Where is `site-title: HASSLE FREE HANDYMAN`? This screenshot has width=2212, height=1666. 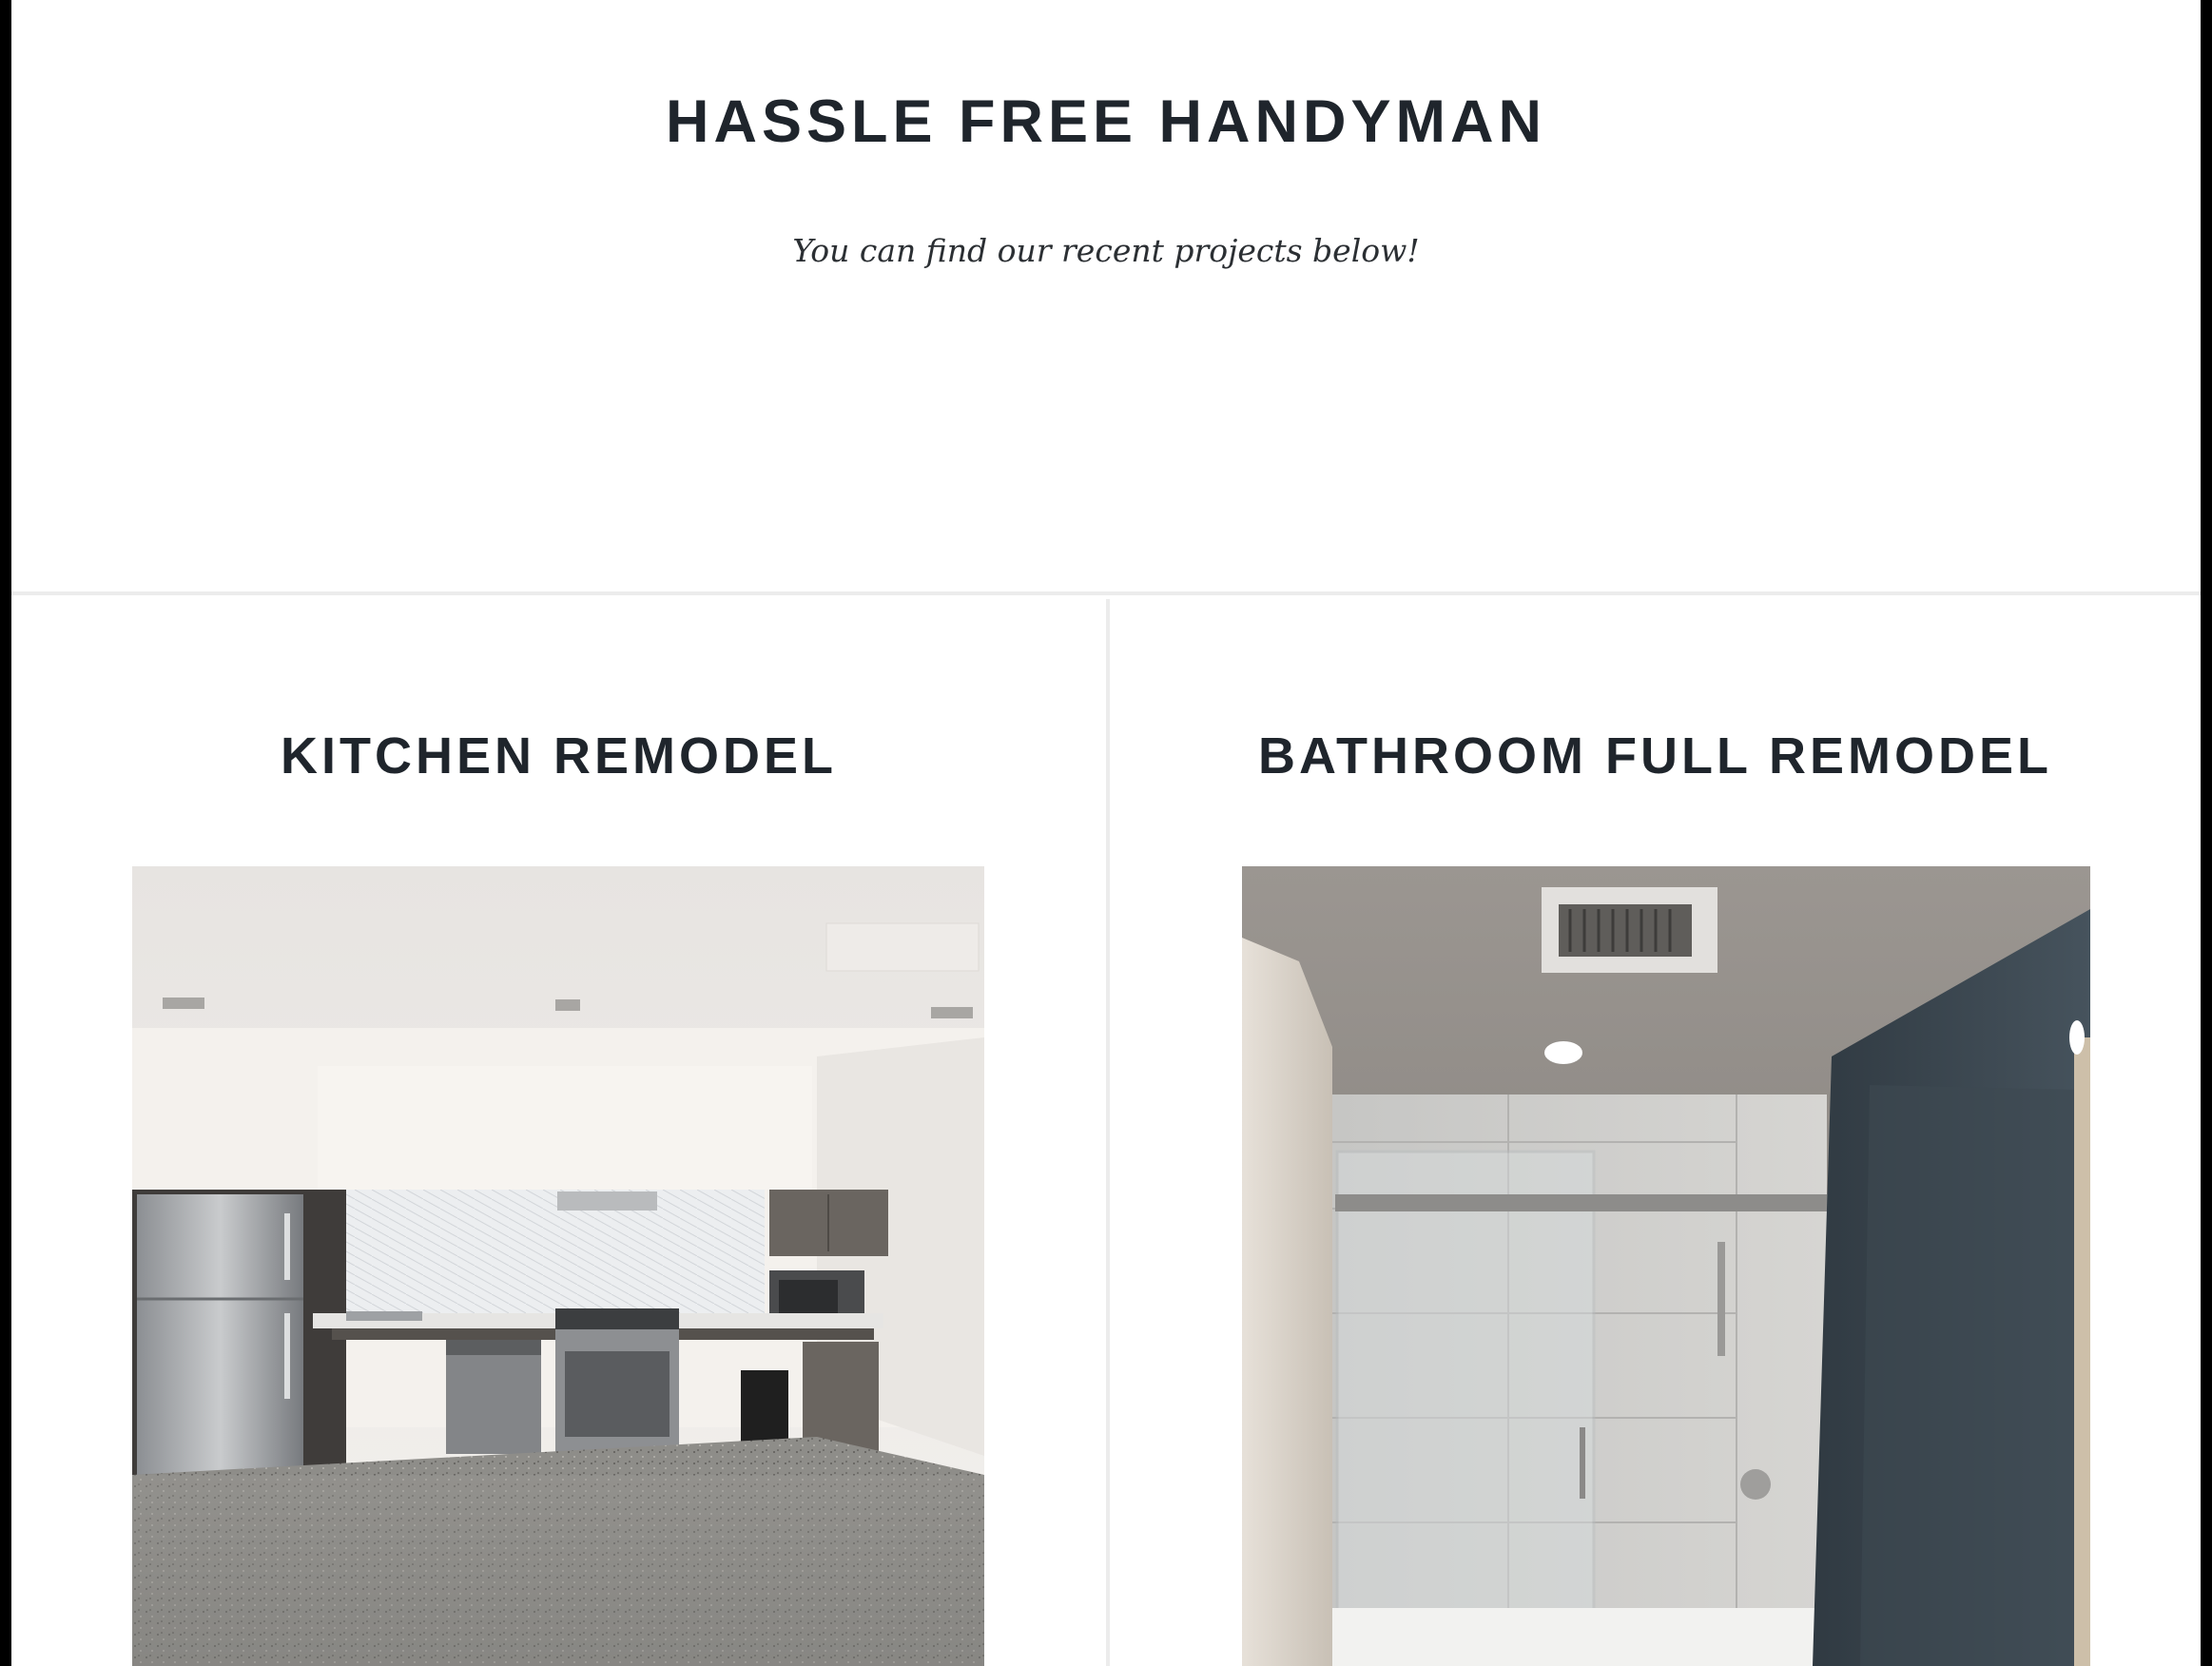 site-title: HASSLE FREE HANDYMAN is located at coordinates (1106, 121).